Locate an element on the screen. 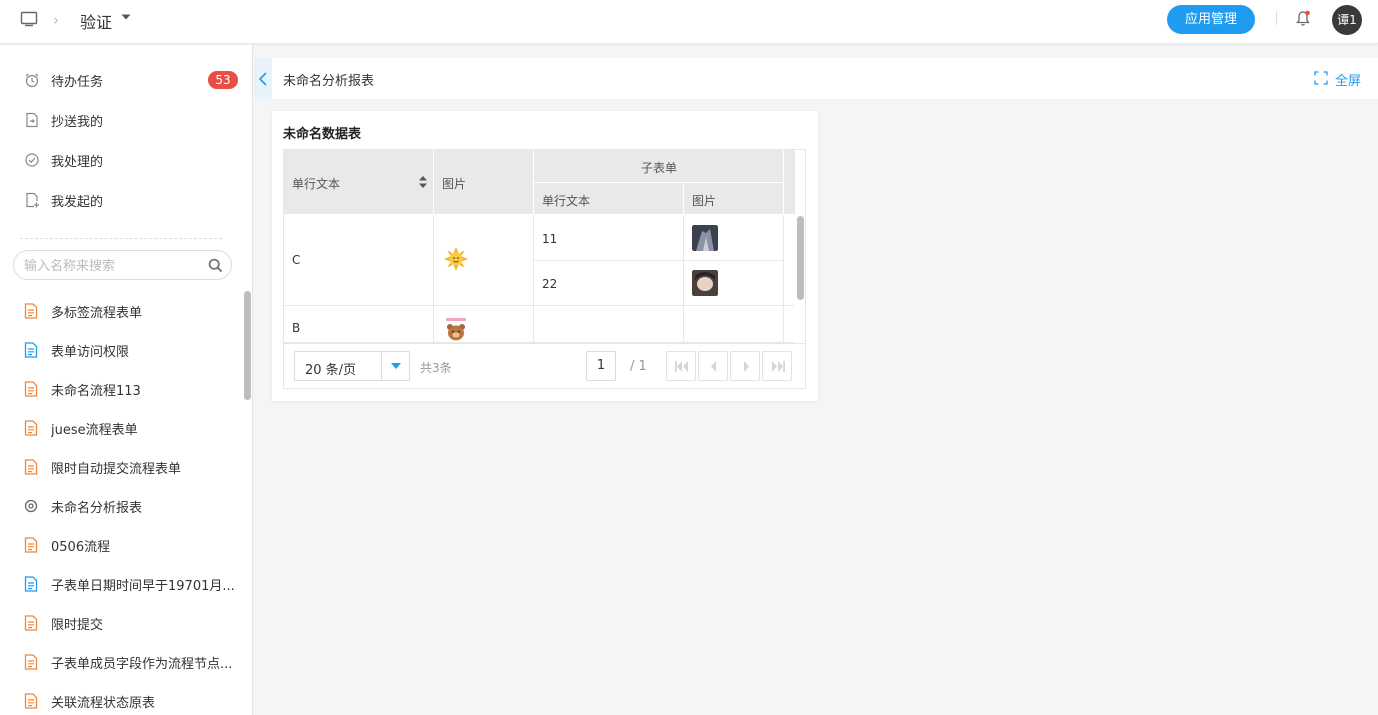 The width and height of the screenshot is (1378, 715). nav-item-label: 我发起的 is located at coordinates (77, 202).